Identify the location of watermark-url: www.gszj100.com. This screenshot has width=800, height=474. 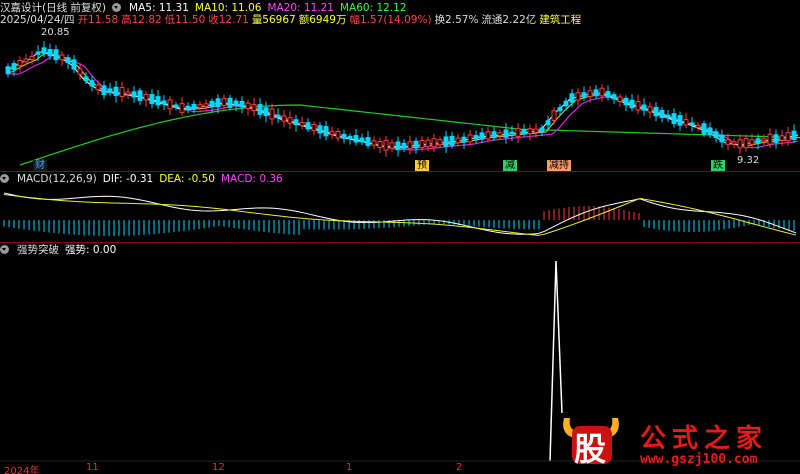
(699, 459).